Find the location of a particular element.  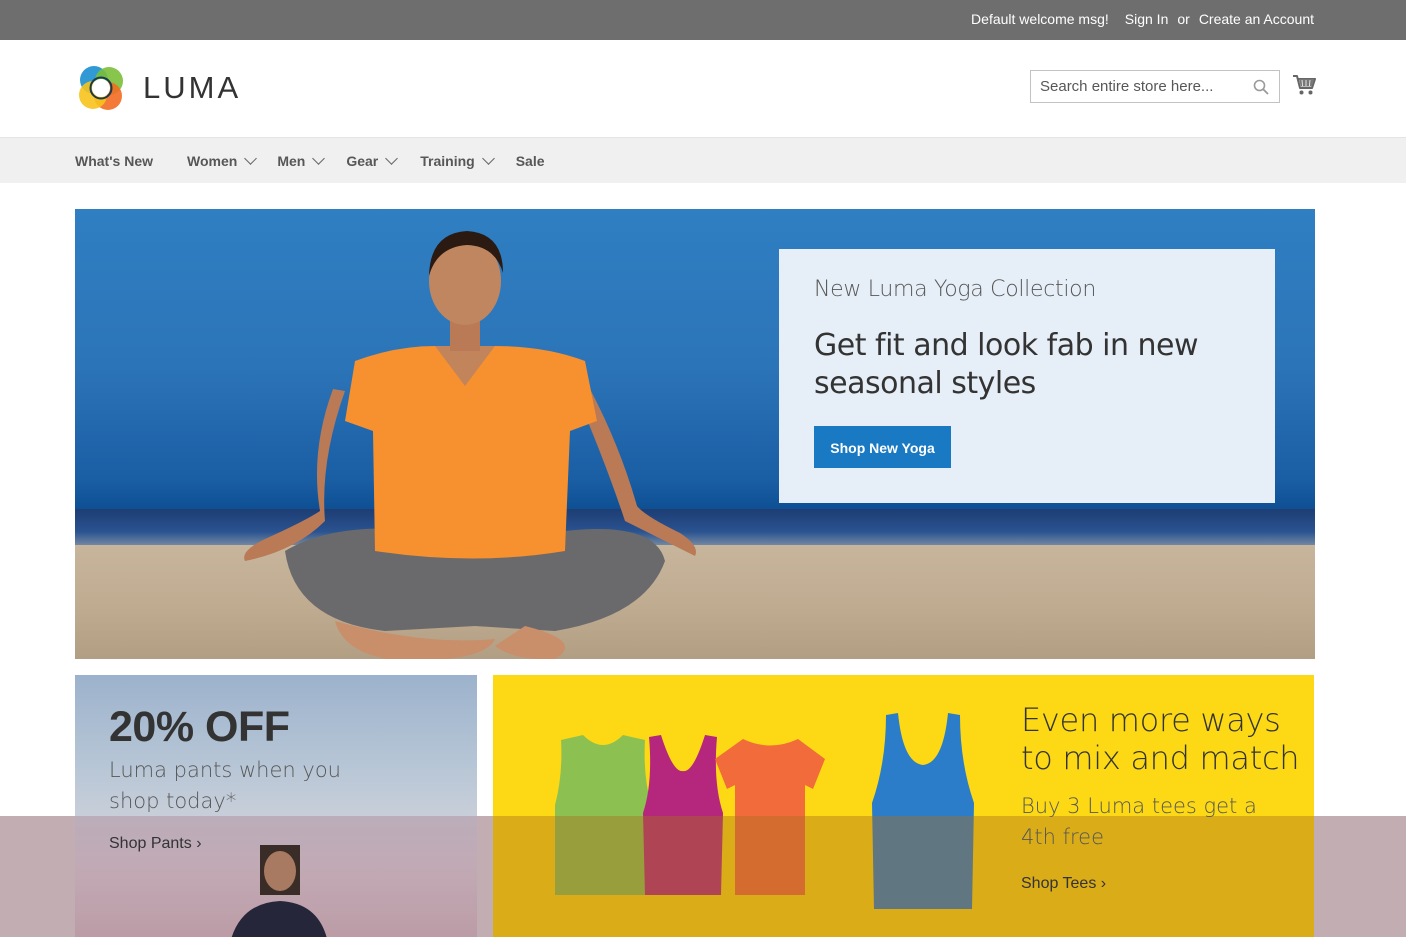

bottom-overlay-gap is located at coordinates (485, 876).